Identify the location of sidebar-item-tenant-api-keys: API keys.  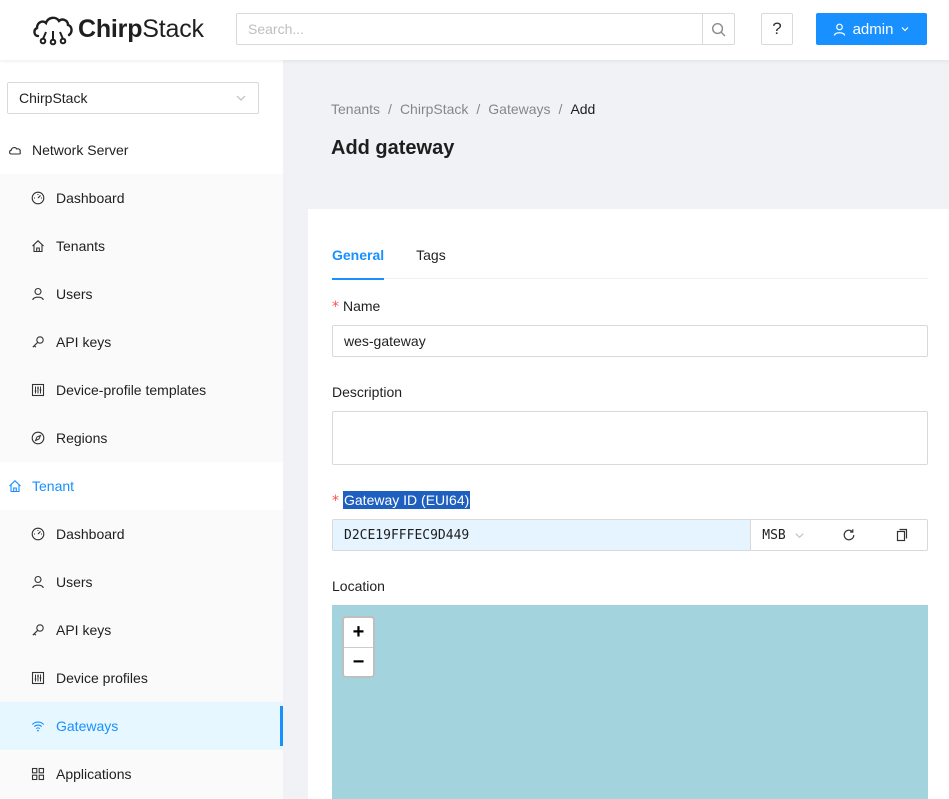
(141, 630).